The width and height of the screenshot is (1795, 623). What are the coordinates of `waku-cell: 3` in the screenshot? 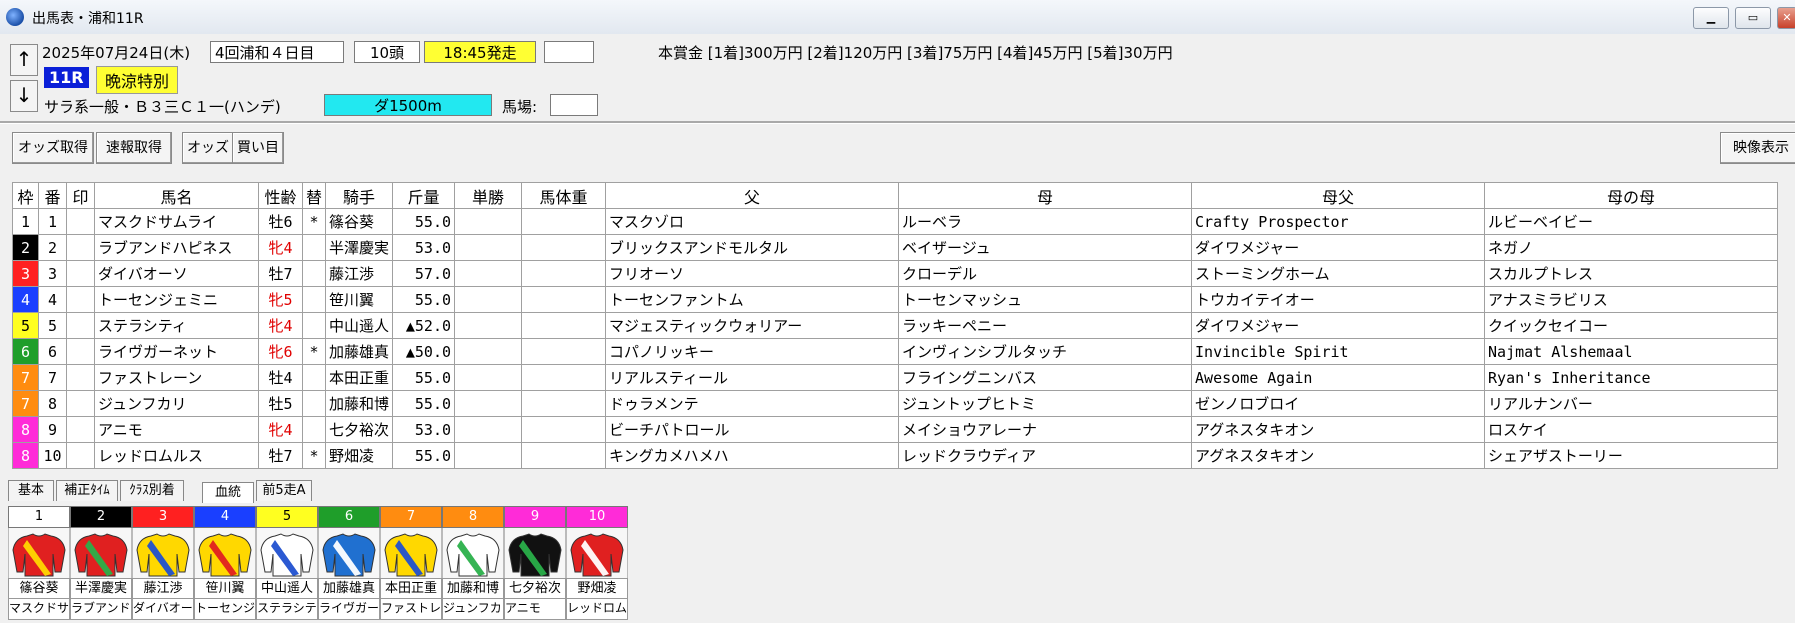 It's located at (25, 273).